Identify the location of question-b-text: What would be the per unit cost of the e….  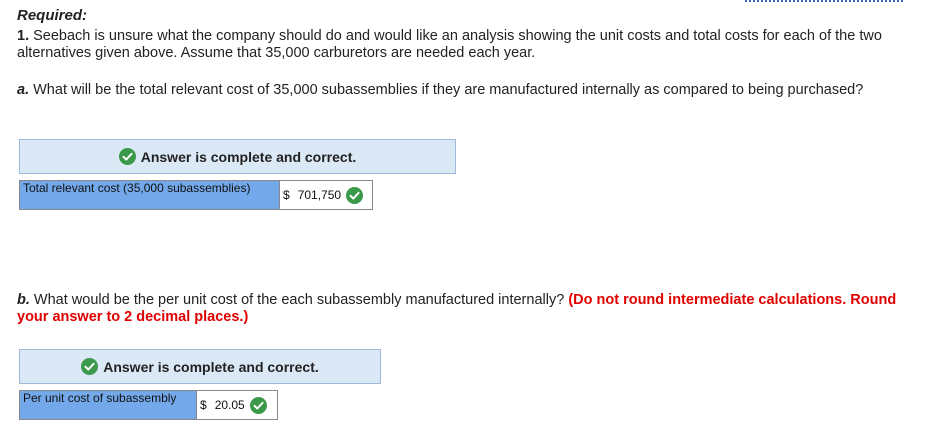
(299, 300).